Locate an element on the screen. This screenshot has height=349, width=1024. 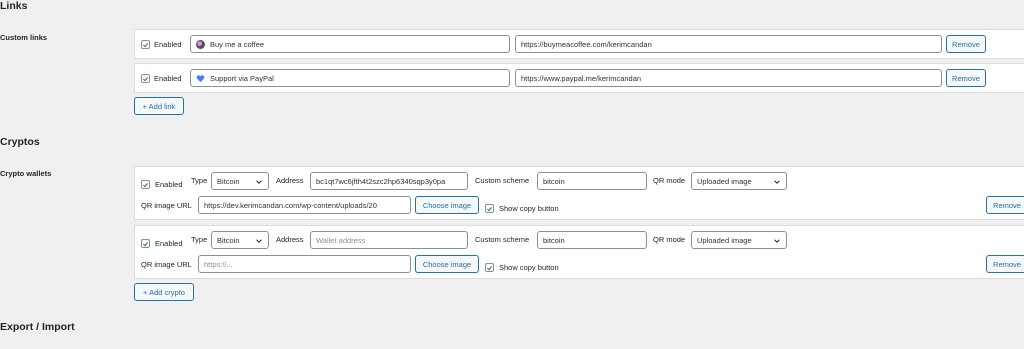
address-input: bc1qt7wc6jfth4t2szc2hp6340sqp3y0pa is located at coordinates (389, 181).